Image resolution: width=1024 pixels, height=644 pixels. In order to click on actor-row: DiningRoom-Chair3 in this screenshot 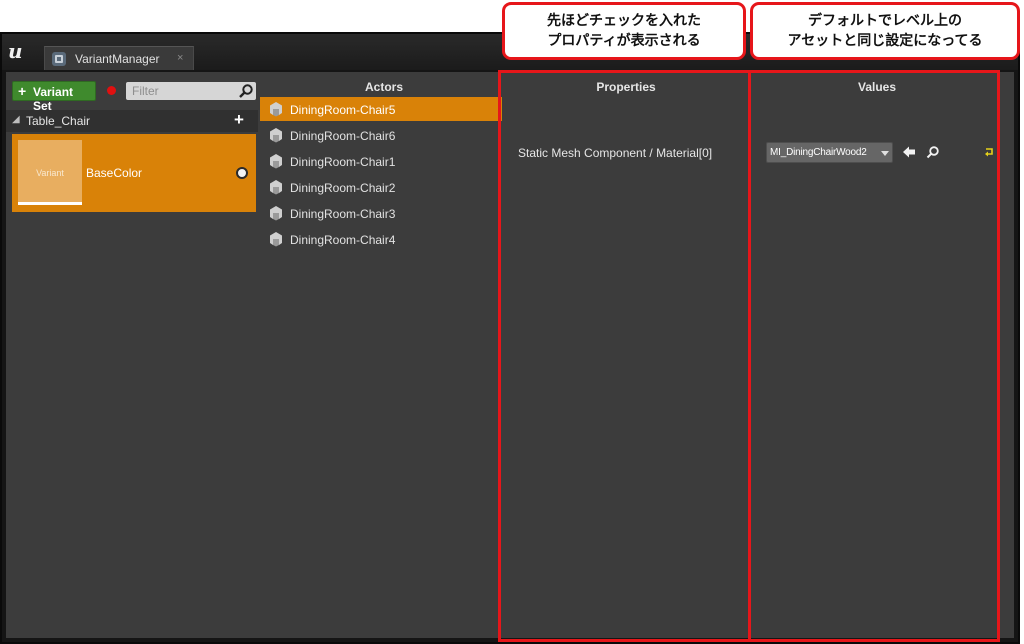, I will do `click(384, 213)`.